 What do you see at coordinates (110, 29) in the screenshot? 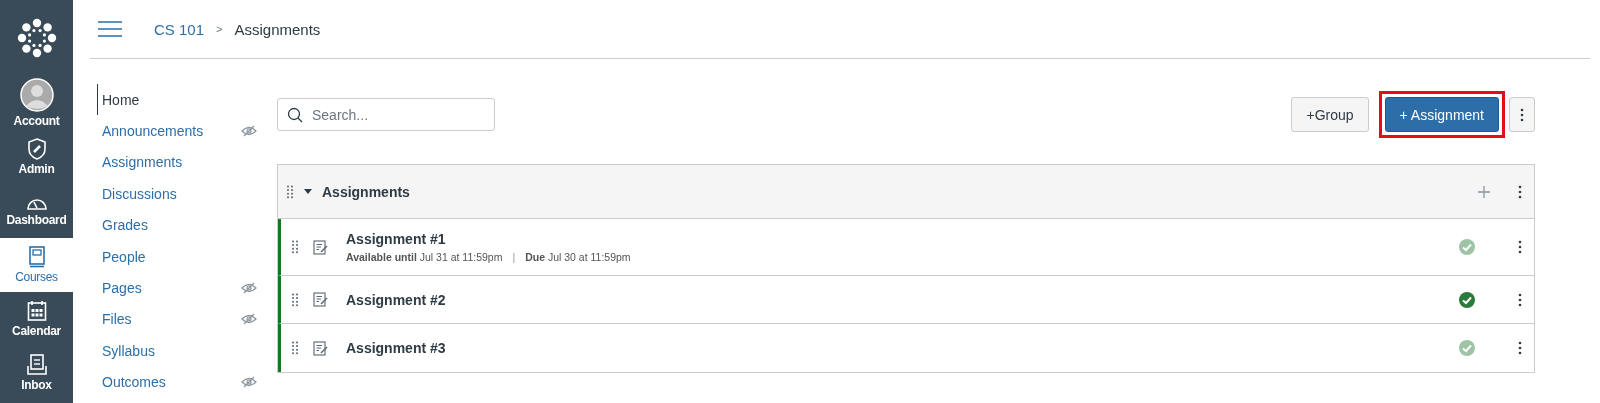
I see `menu-icon` at bounding box center [110, 29].